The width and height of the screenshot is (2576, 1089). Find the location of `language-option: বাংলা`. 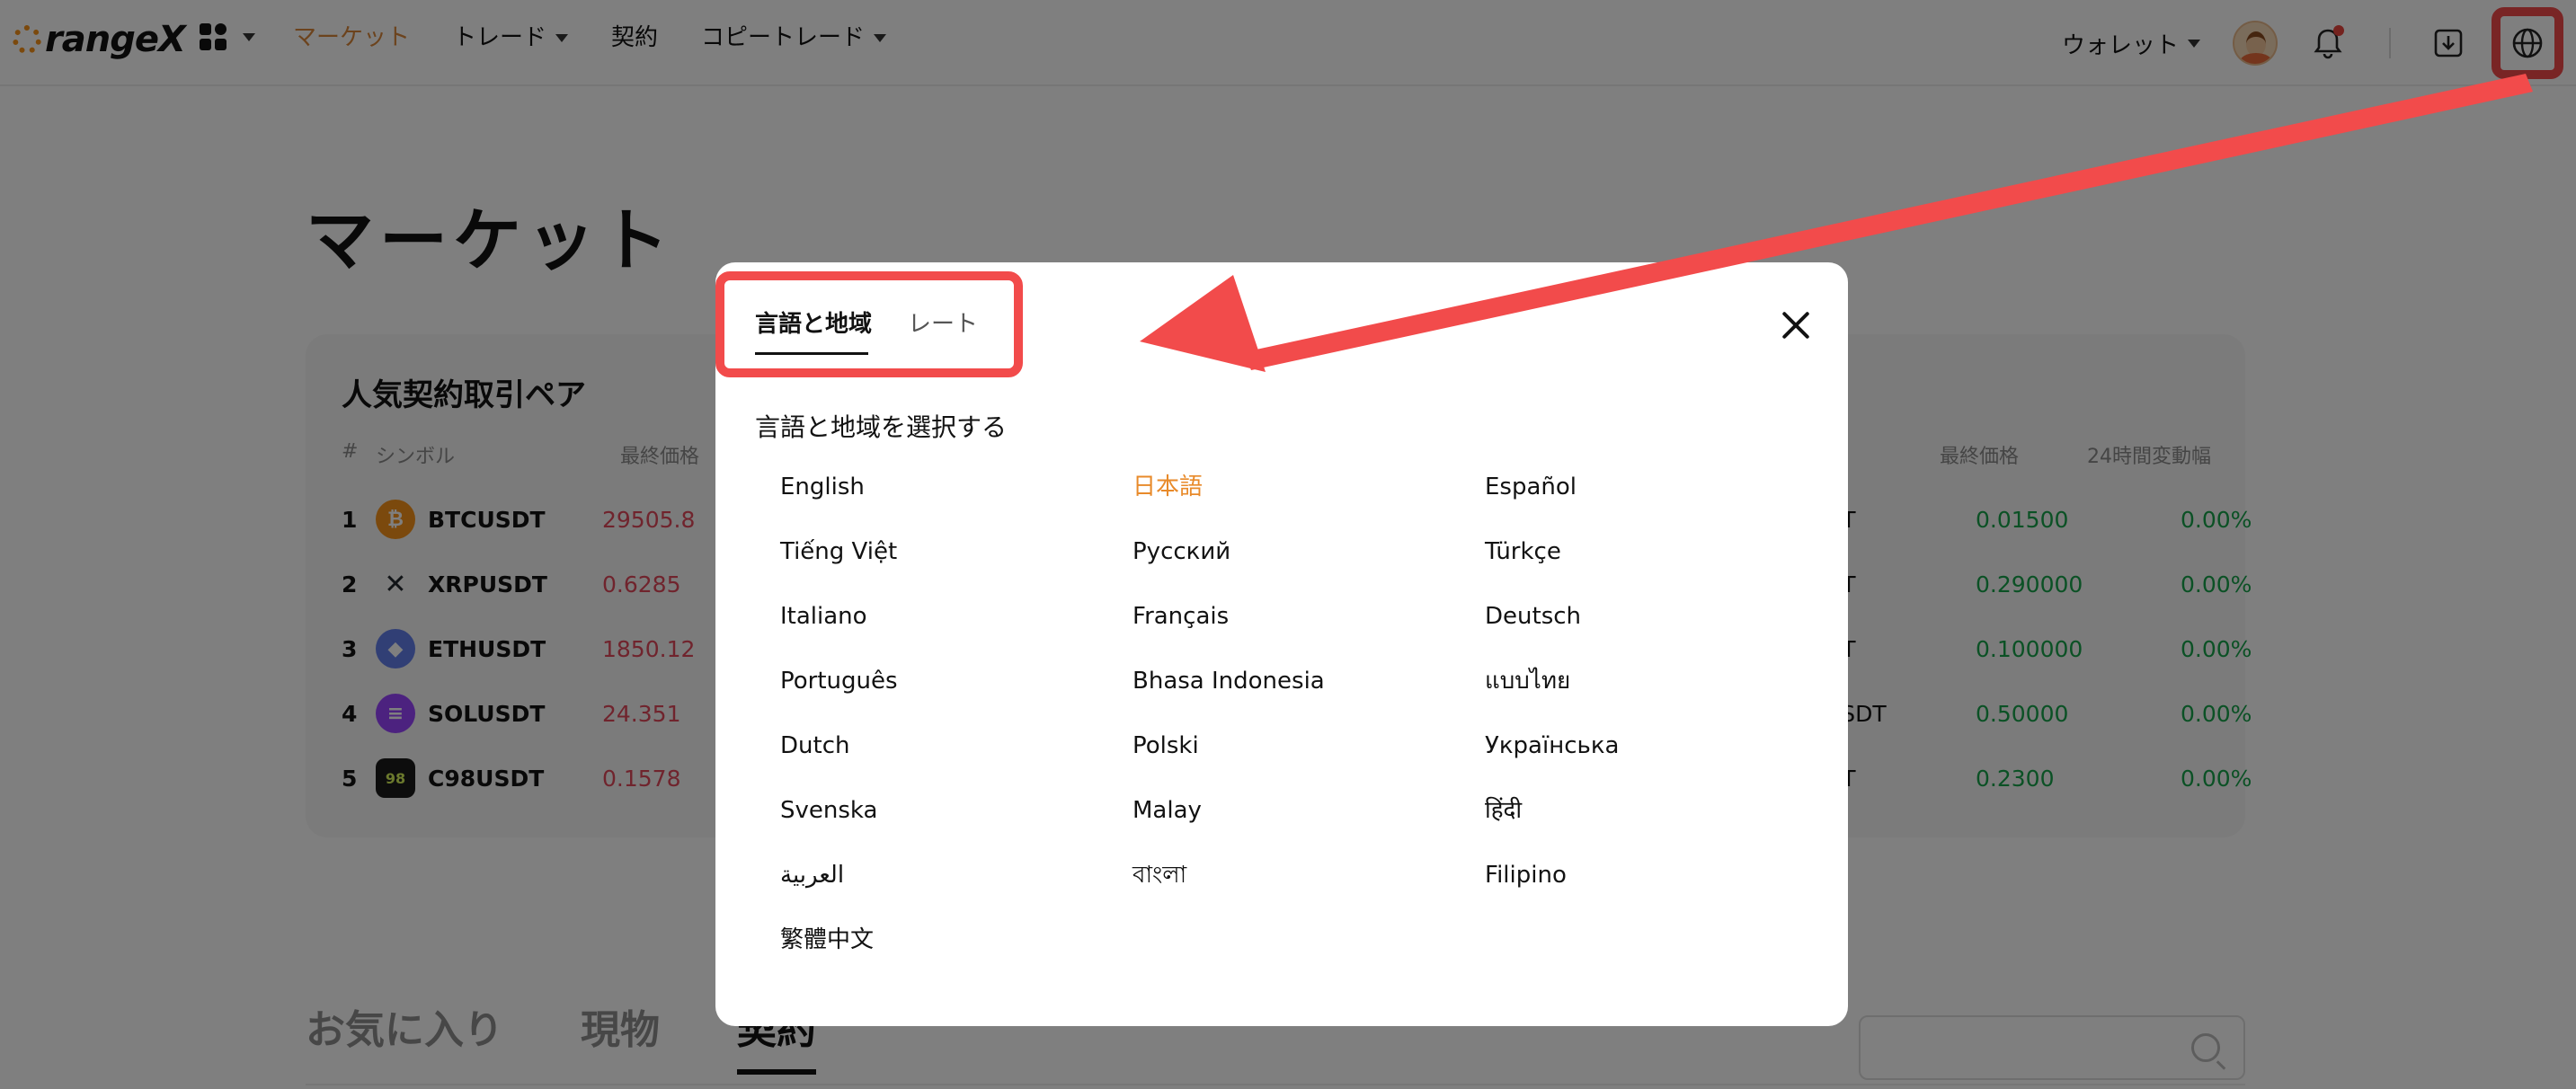

language-option: বাংলা is located at coordinates (1309, 889).